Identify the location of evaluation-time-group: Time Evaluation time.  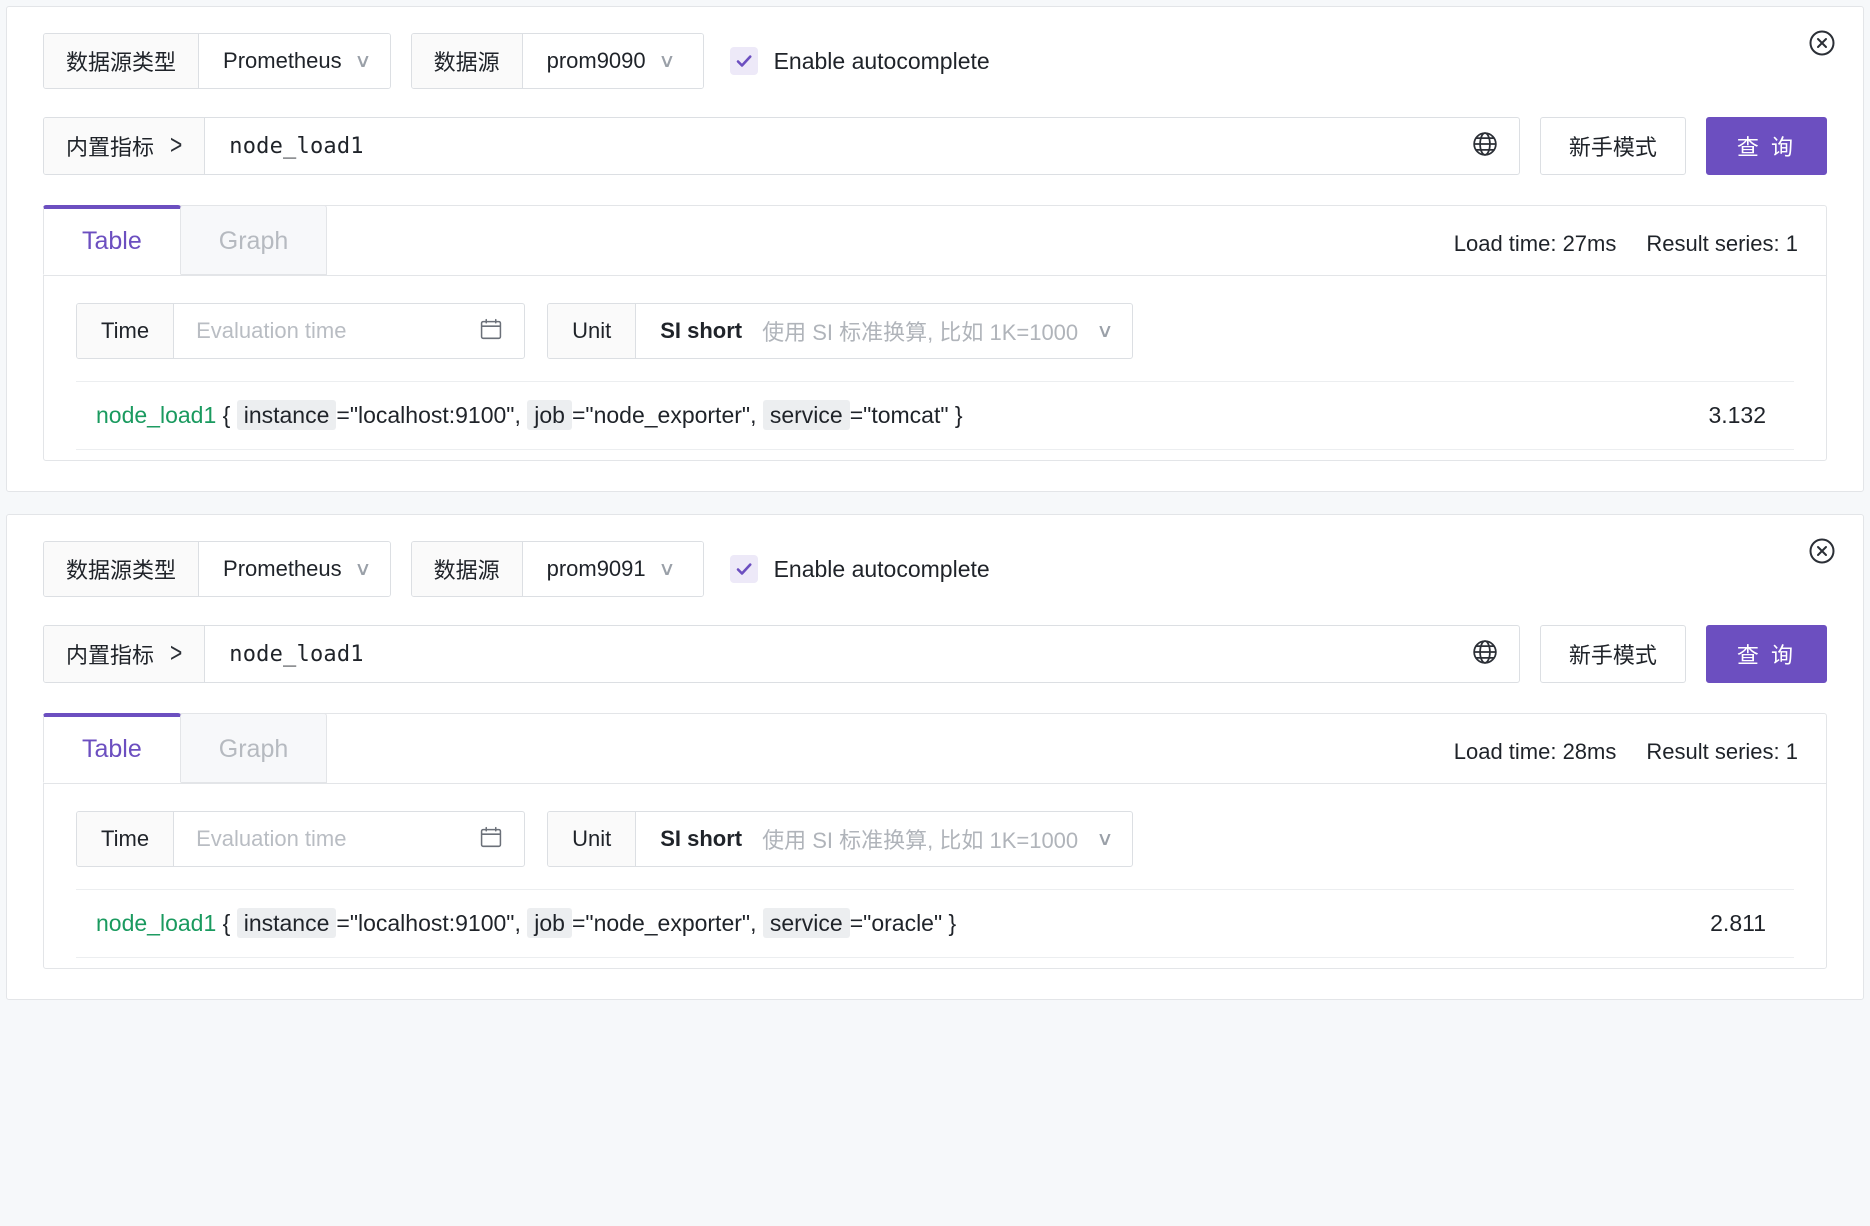
(301, 839).